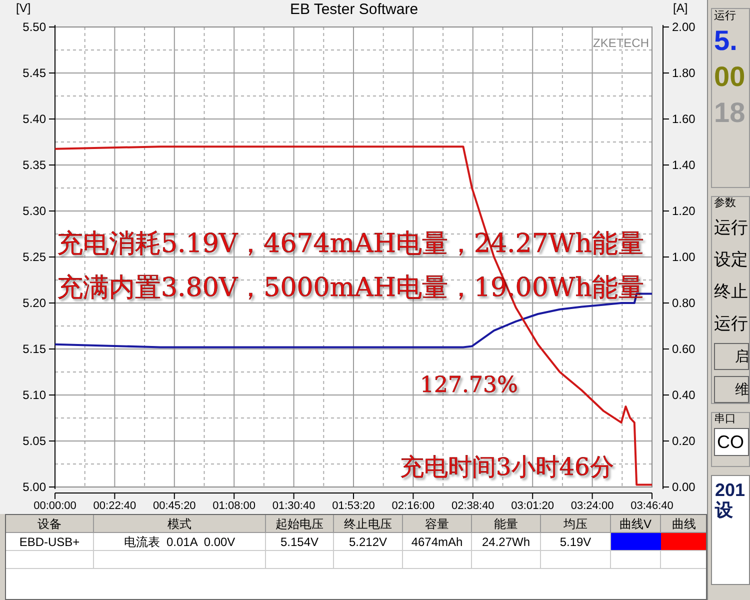 The image size is (750, 600). Describe the element at coordinates (507, 467) in the screenshot. I see `annotation-text: 充电时间3小时46分` at that location.